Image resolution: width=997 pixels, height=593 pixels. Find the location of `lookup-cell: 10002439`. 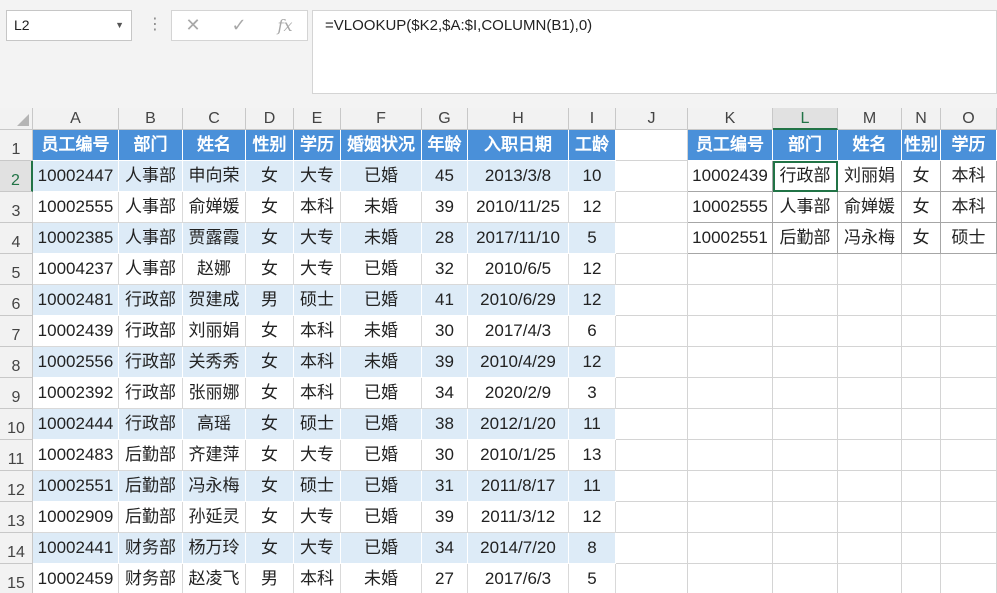

lookup-cell: 10002439 is located at coordinates (730, 176).